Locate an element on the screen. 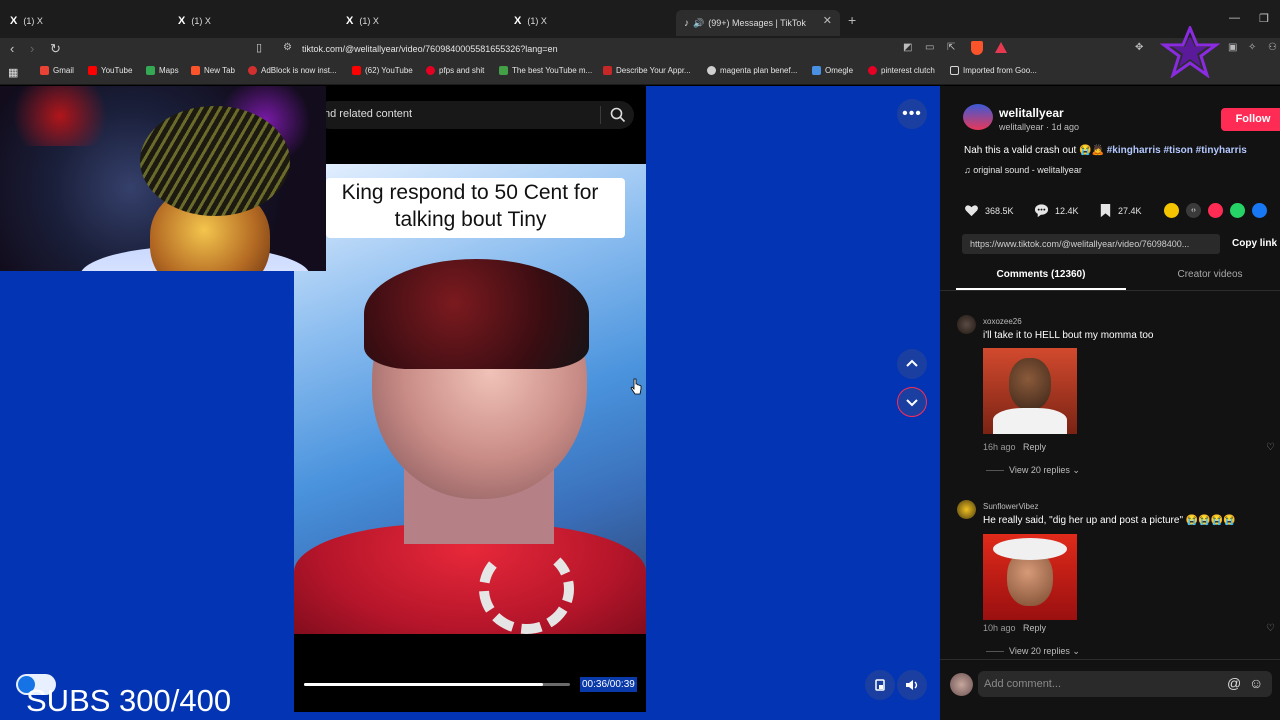 The height and width of the screenshot is (720, 1280). cast-icon: ▭ is located at coordinates (929, 47).